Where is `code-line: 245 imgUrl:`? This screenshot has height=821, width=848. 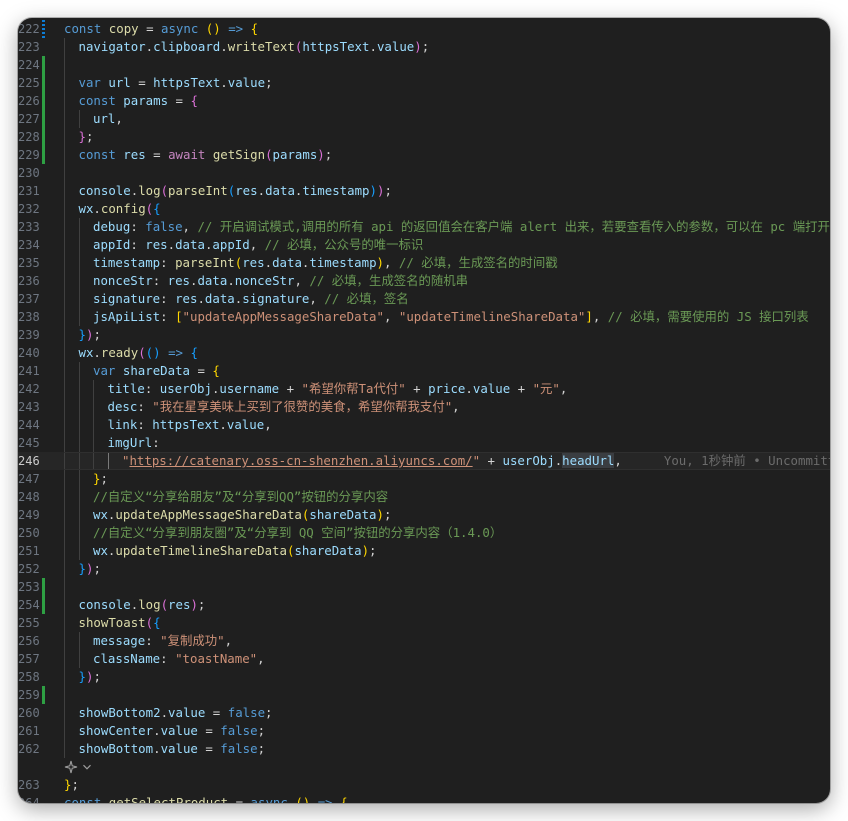 code-line: 245 imgUrl: is located at coordinates (424, 443).